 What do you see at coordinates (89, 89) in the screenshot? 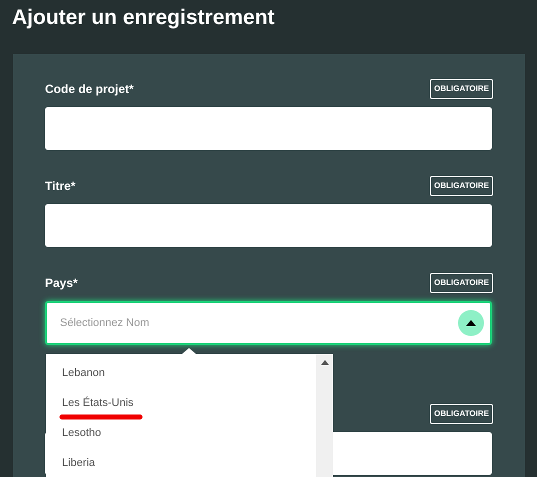
I see `field-label: Code de projet*` at bounding box center [89, 89].